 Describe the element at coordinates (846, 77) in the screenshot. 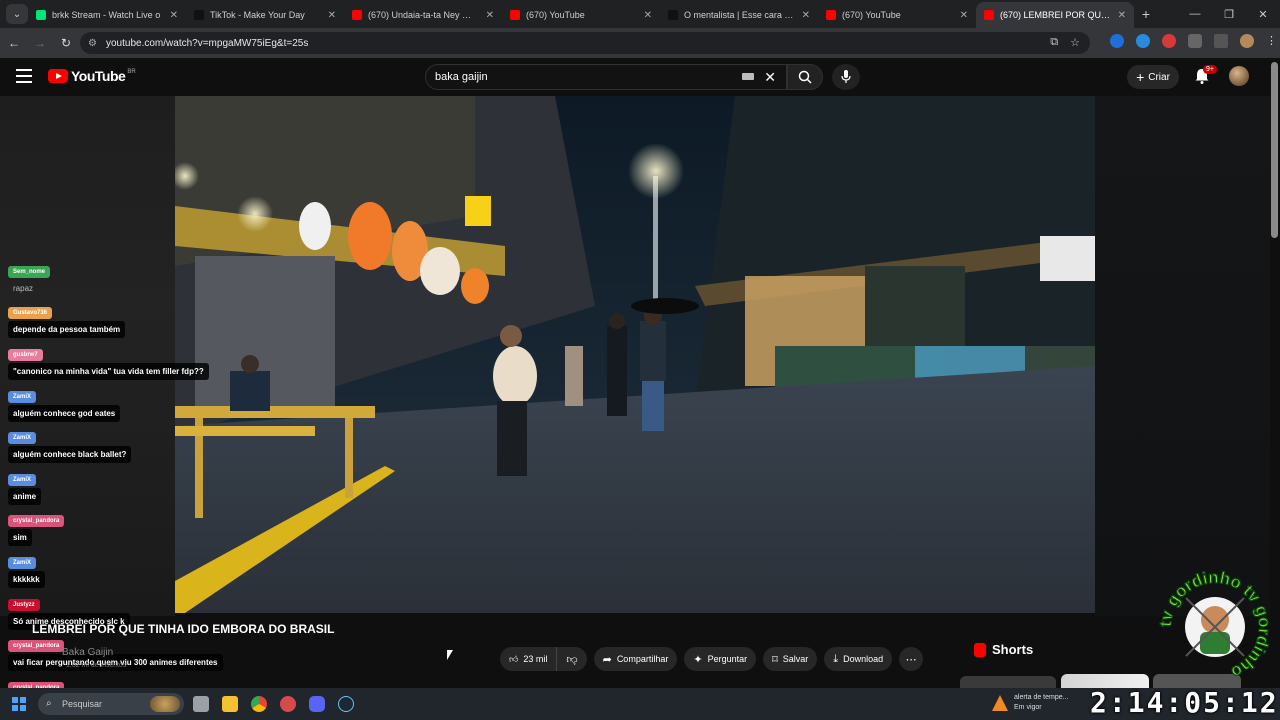

I see `voice-search-button` at that location.